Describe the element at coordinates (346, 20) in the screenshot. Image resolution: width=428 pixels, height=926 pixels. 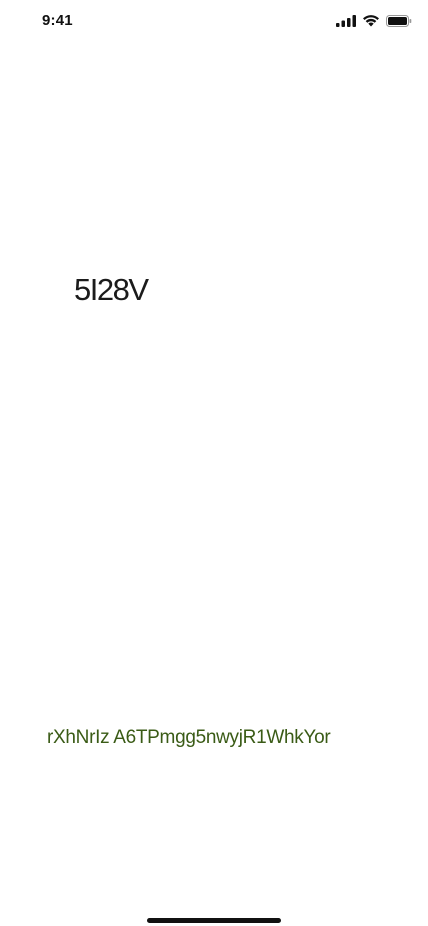
I see `signal-icon` at that location.